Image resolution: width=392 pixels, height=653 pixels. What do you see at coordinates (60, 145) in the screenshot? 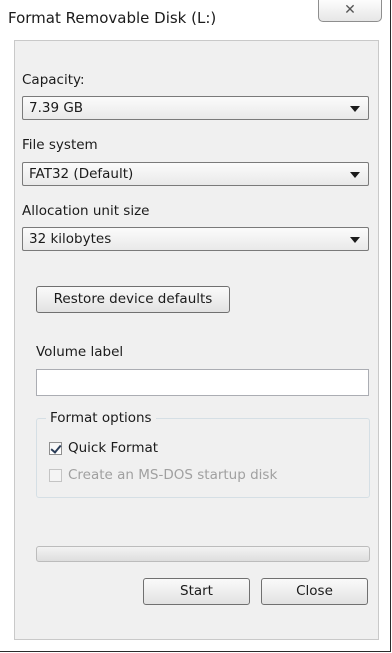
I see `file-system-label: File system` at bounding box center [60, 145].